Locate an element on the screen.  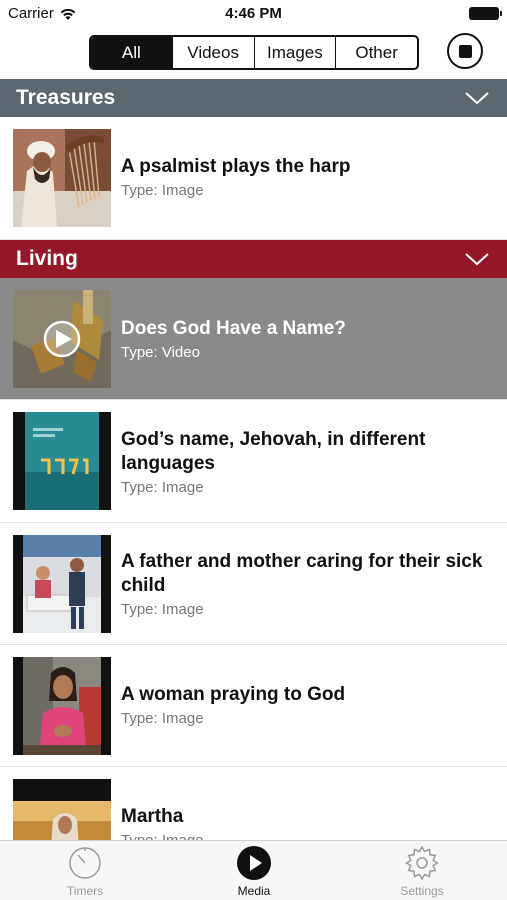
tab-media: Media is located at coordinates (254, 871).